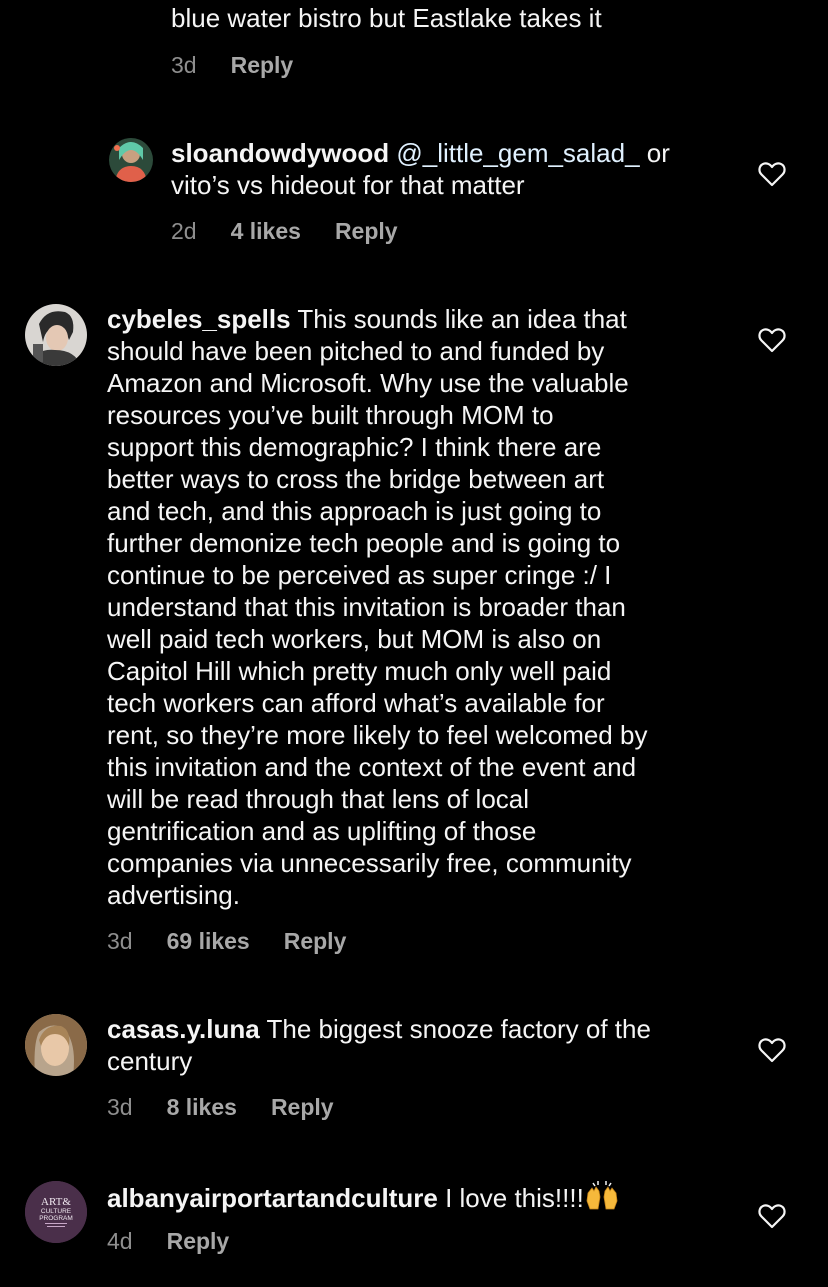  I want to click on comment-username: albanyairportartandculture, so click(272, 1198).